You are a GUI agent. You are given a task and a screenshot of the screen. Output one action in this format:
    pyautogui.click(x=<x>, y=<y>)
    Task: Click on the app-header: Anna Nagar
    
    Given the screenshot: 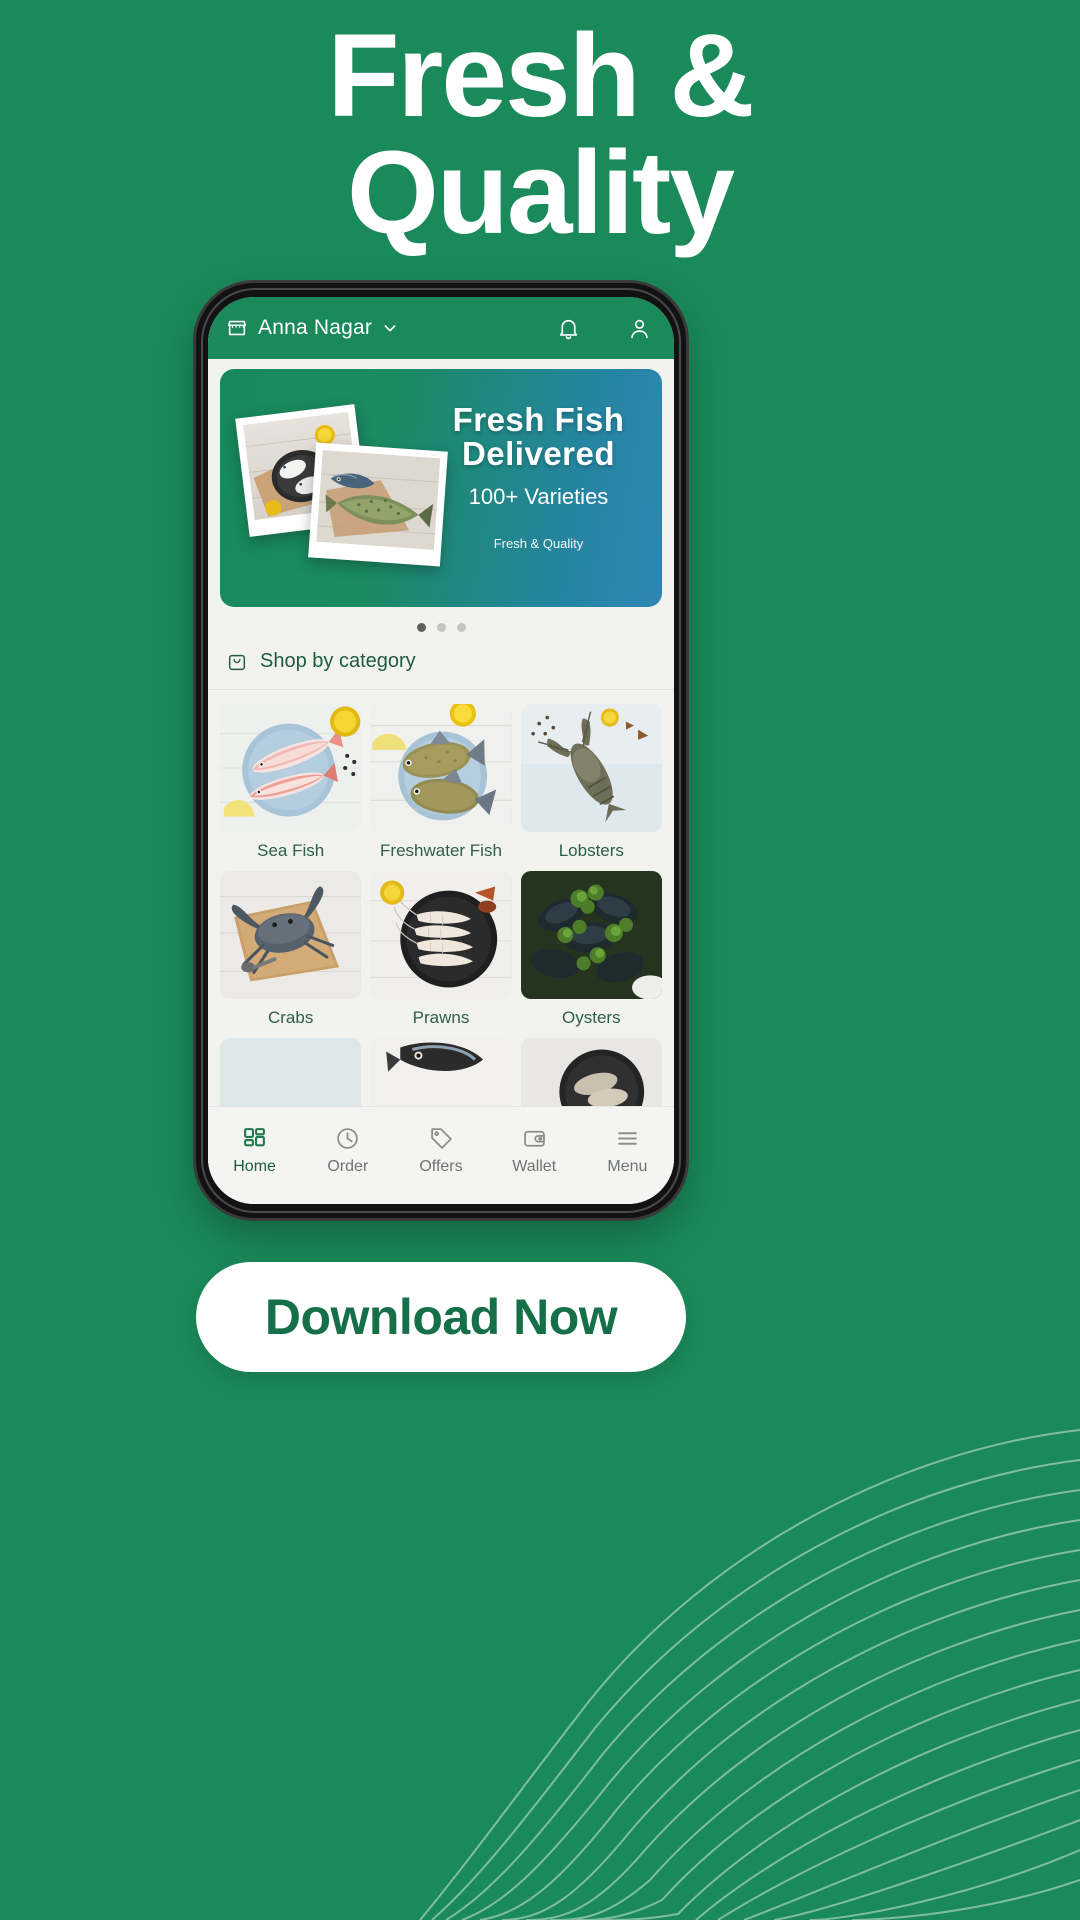 What is the action you would take?
    pyautogui.click(x=441, y=328)
    